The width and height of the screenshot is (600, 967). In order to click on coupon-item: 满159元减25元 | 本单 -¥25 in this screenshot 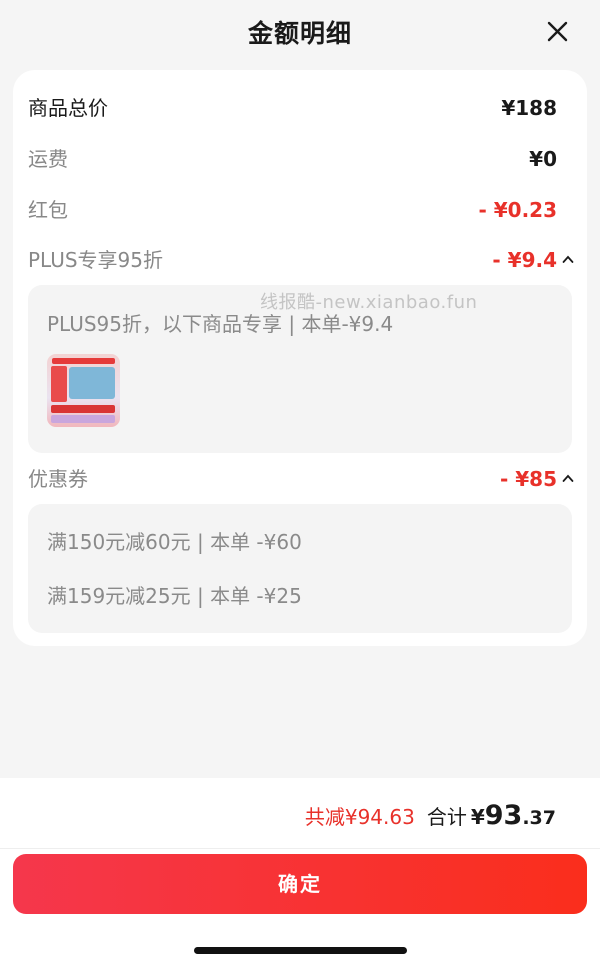, I will do `click(174, 596)`.